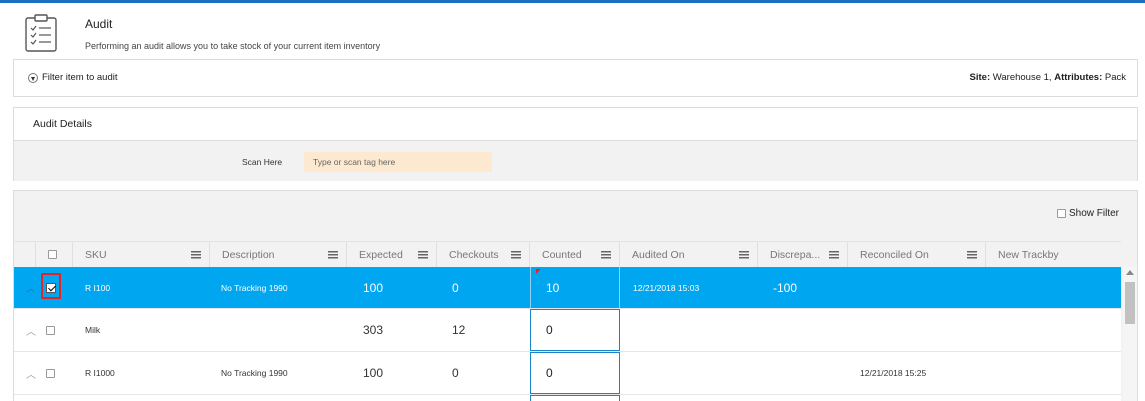 Image resolution: width=1145 pixels, height=401 pixels. Describe the element at coordinates (575, 160) in the screenshot. I see `audit-details-body: Scan Here` at that location.